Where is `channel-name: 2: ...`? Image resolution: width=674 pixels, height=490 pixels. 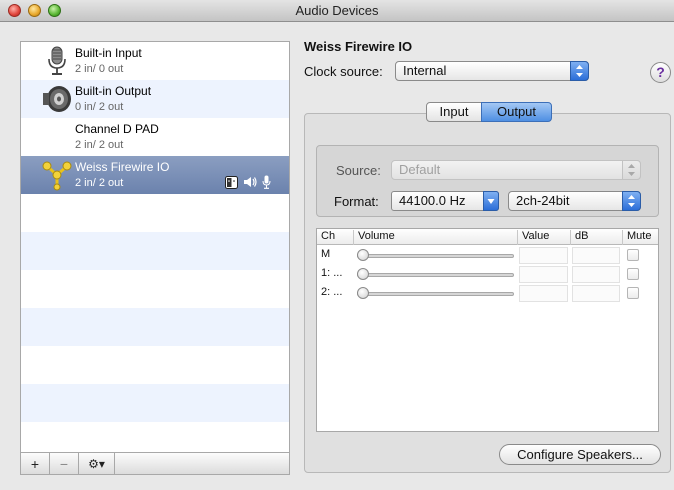 channel-name: 2: ... is located at coordinates (332, 292).